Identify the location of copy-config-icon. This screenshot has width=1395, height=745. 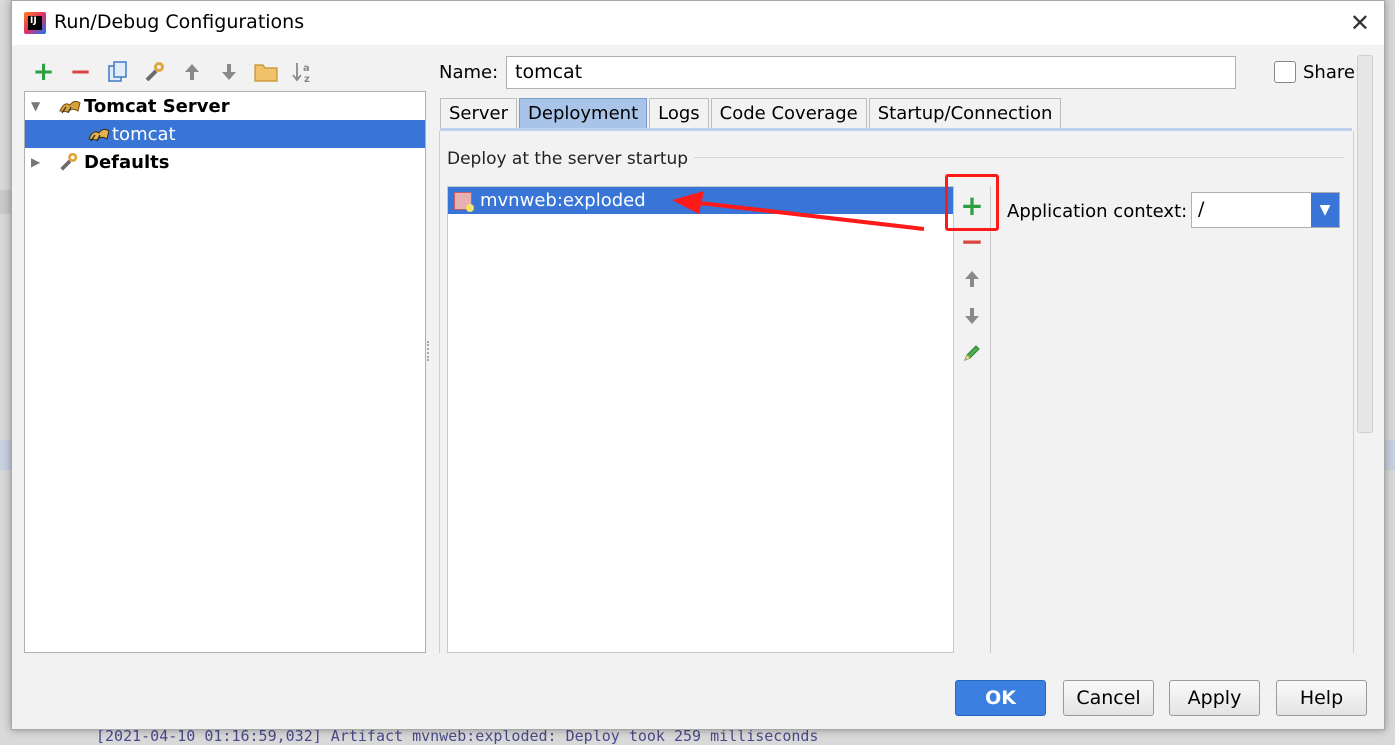
(117, 72).